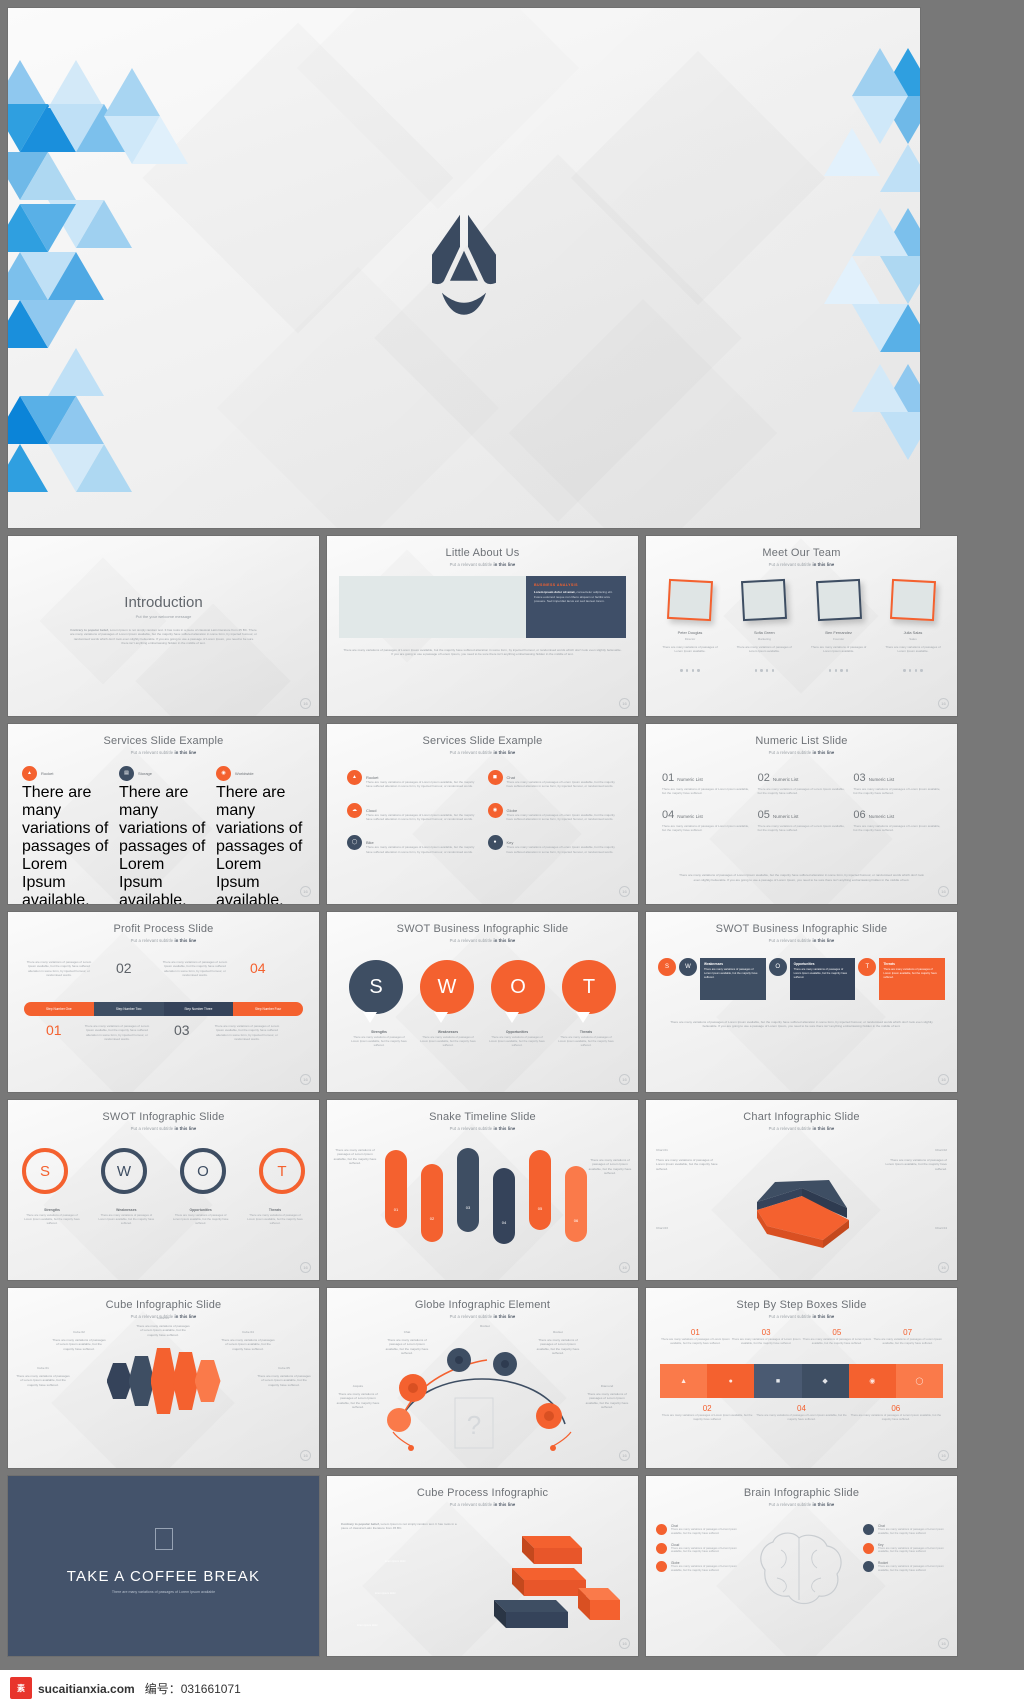  What do you see at coordinates (284, 1368) in the screenshot?
I see `cube-label: Cube 05` at bounding box center [284, 1368].